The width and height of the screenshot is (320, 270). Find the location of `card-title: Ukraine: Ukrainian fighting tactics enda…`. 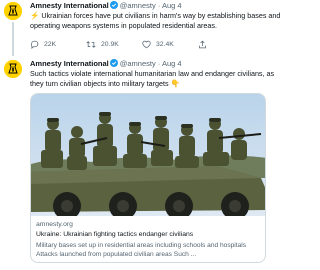

card-title: Ukraine: Ukrainian fighting tactics enda… is located at coordinates (115, 234).